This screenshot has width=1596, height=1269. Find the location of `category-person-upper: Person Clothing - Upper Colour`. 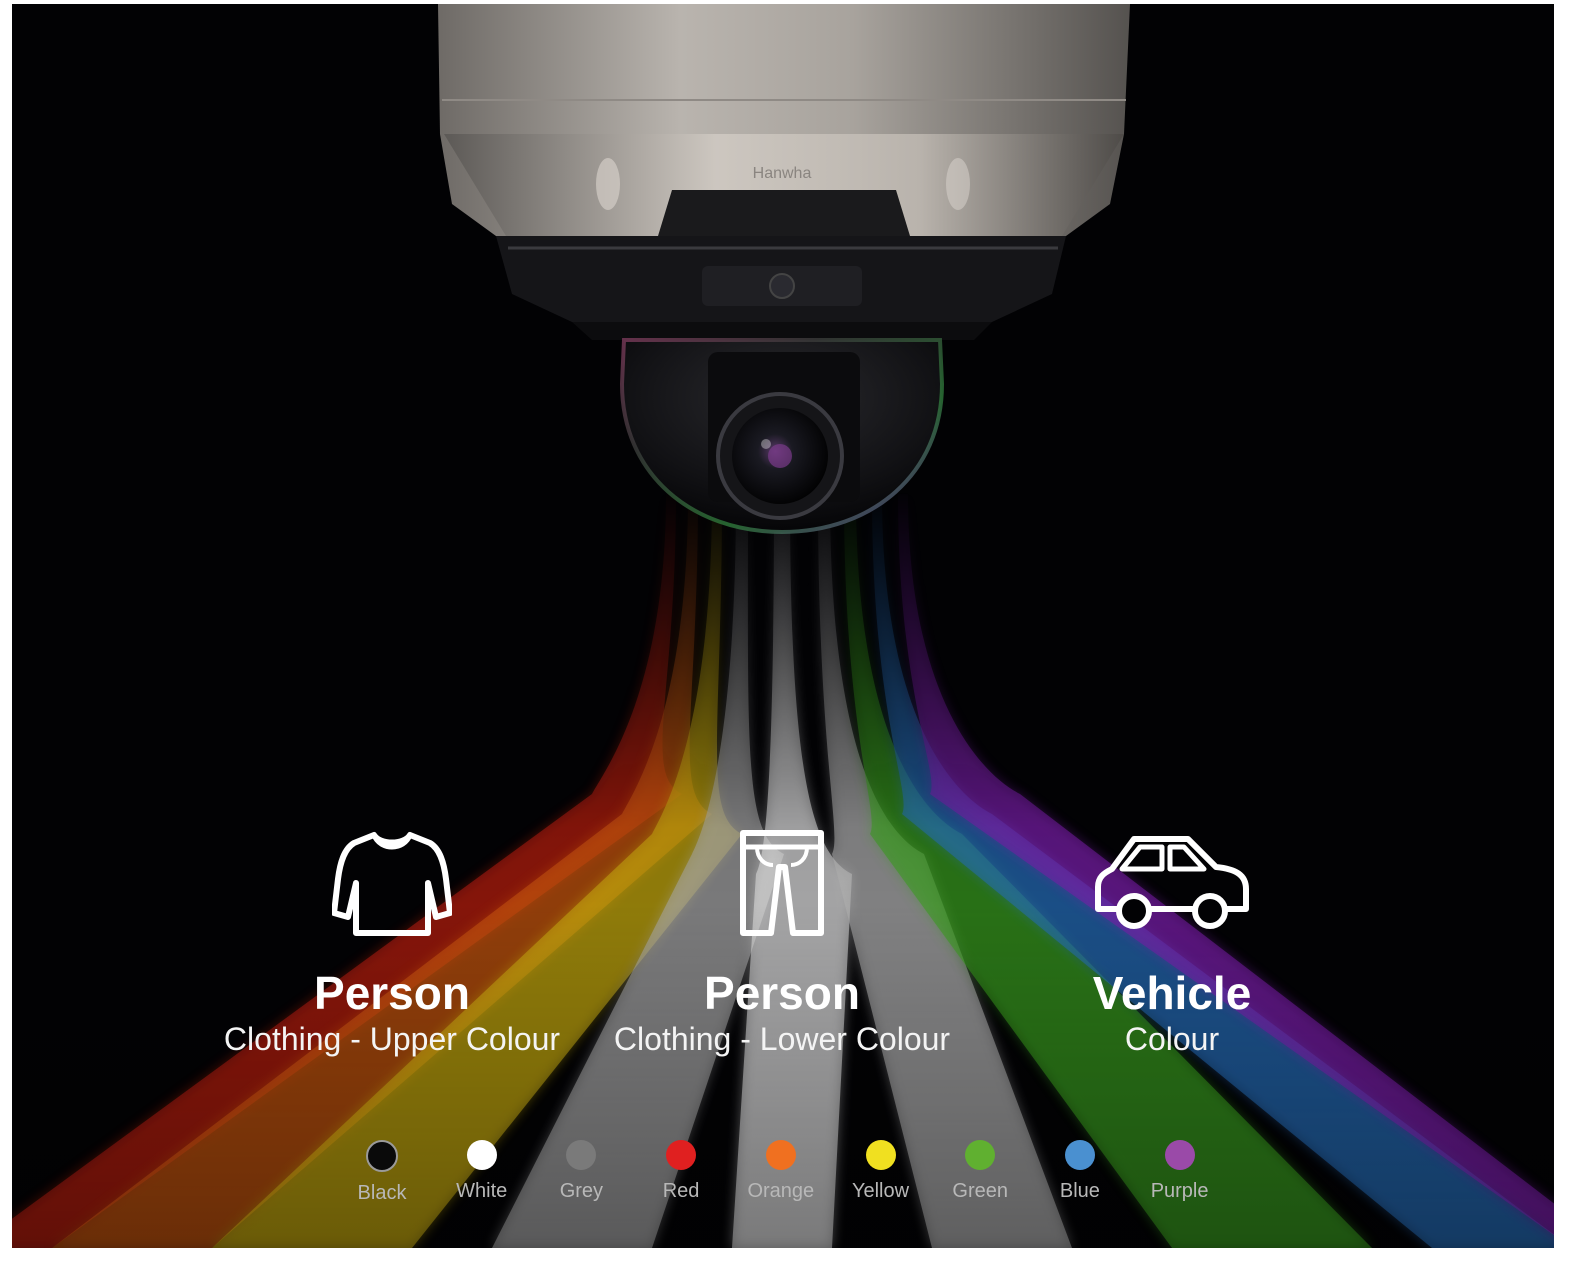

category-person-upper: Person Clothing - Upper Colour is located at coordinates (392, 944).